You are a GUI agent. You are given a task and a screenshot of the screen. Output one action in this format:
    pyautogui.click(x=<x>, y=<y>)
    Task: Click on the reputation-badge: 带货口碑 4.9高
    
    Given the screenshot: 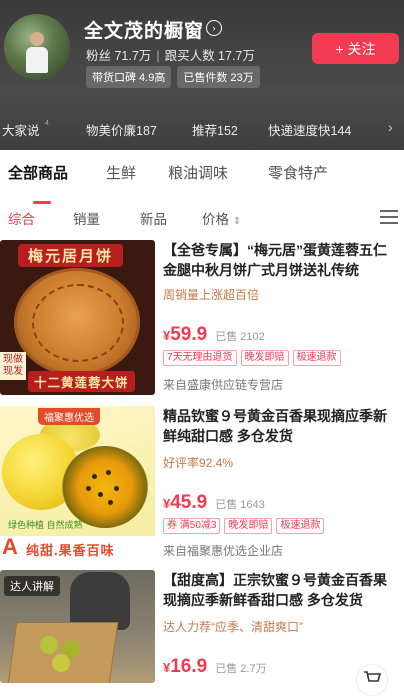 What is the action you would take?
    pyautogui.click(x=129, y=77)
    